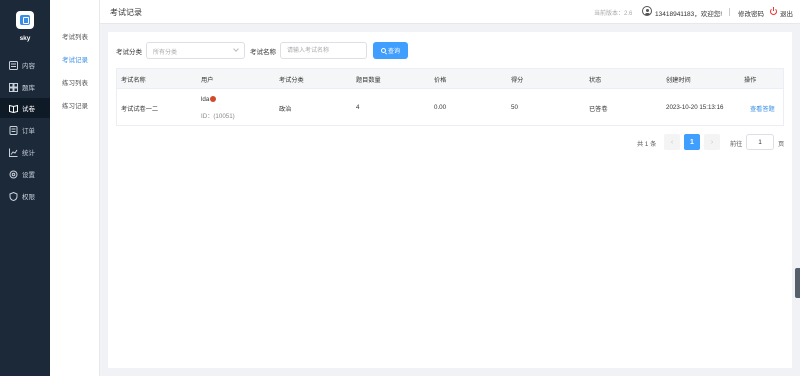  I want to click on user-name: lda, so click(205, 99).